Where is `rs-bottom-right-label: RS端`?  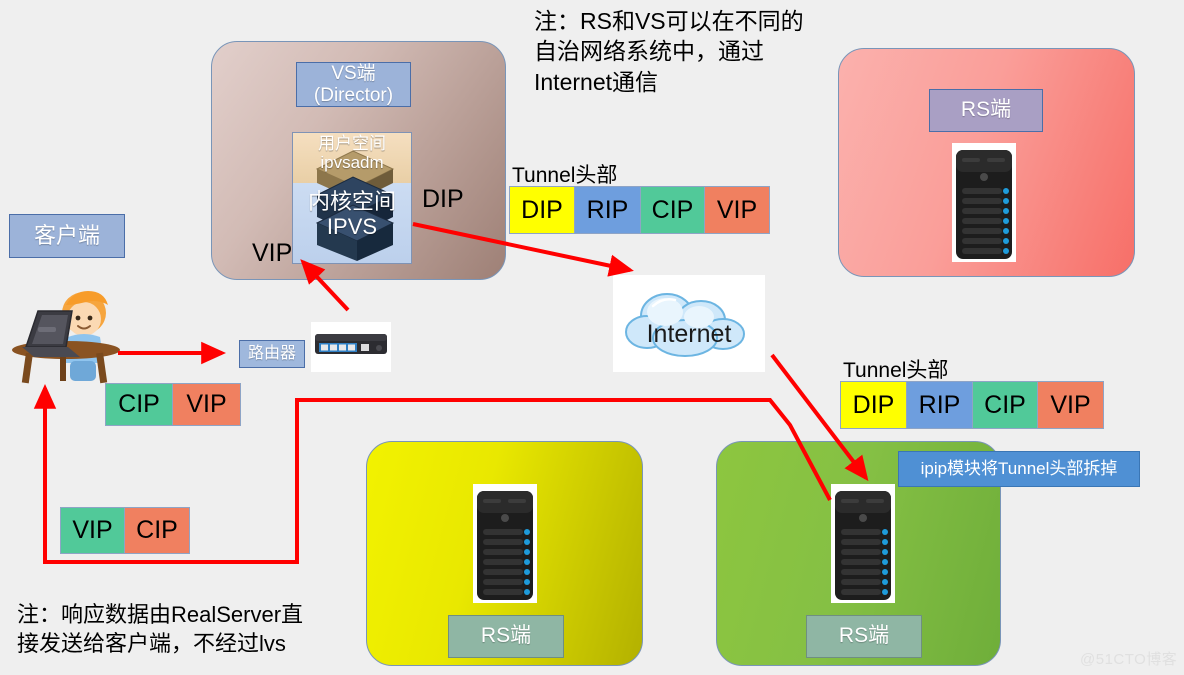 rs-bottom-right-label: RS端 is located at coordinates (864, 636).